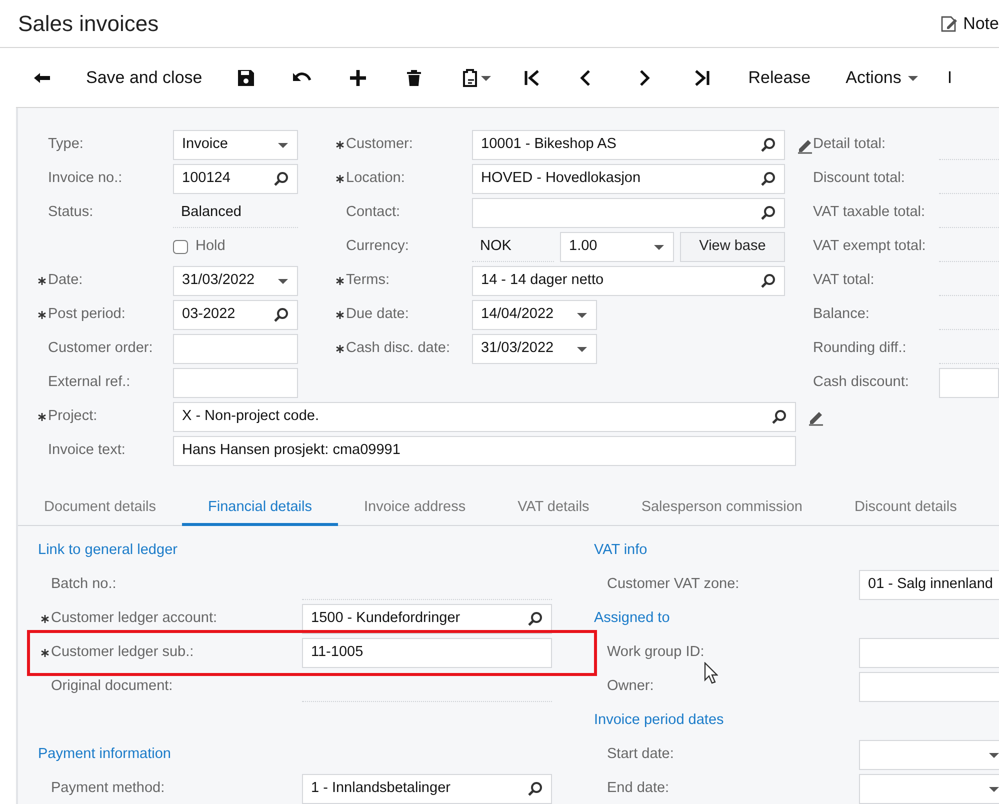 The width and height of the screenshot is (999, 804). Describe the element at coordinates (859, 178) in the screenshot. I see `field-label: Discount total:` at that location.